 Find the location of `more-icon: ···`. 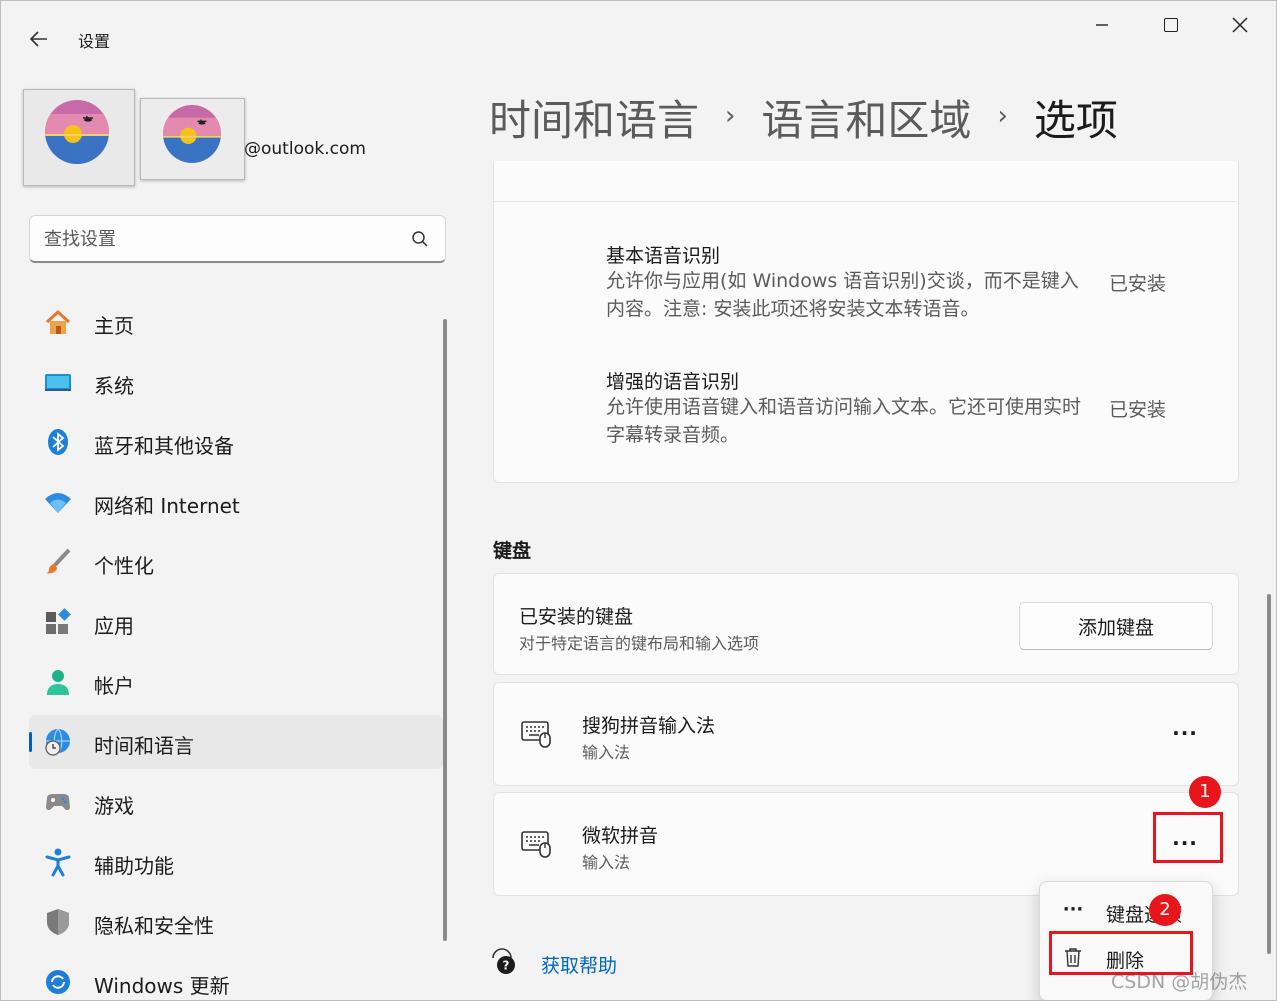

more-icon: ··· is located at coordinates (1073, 909).